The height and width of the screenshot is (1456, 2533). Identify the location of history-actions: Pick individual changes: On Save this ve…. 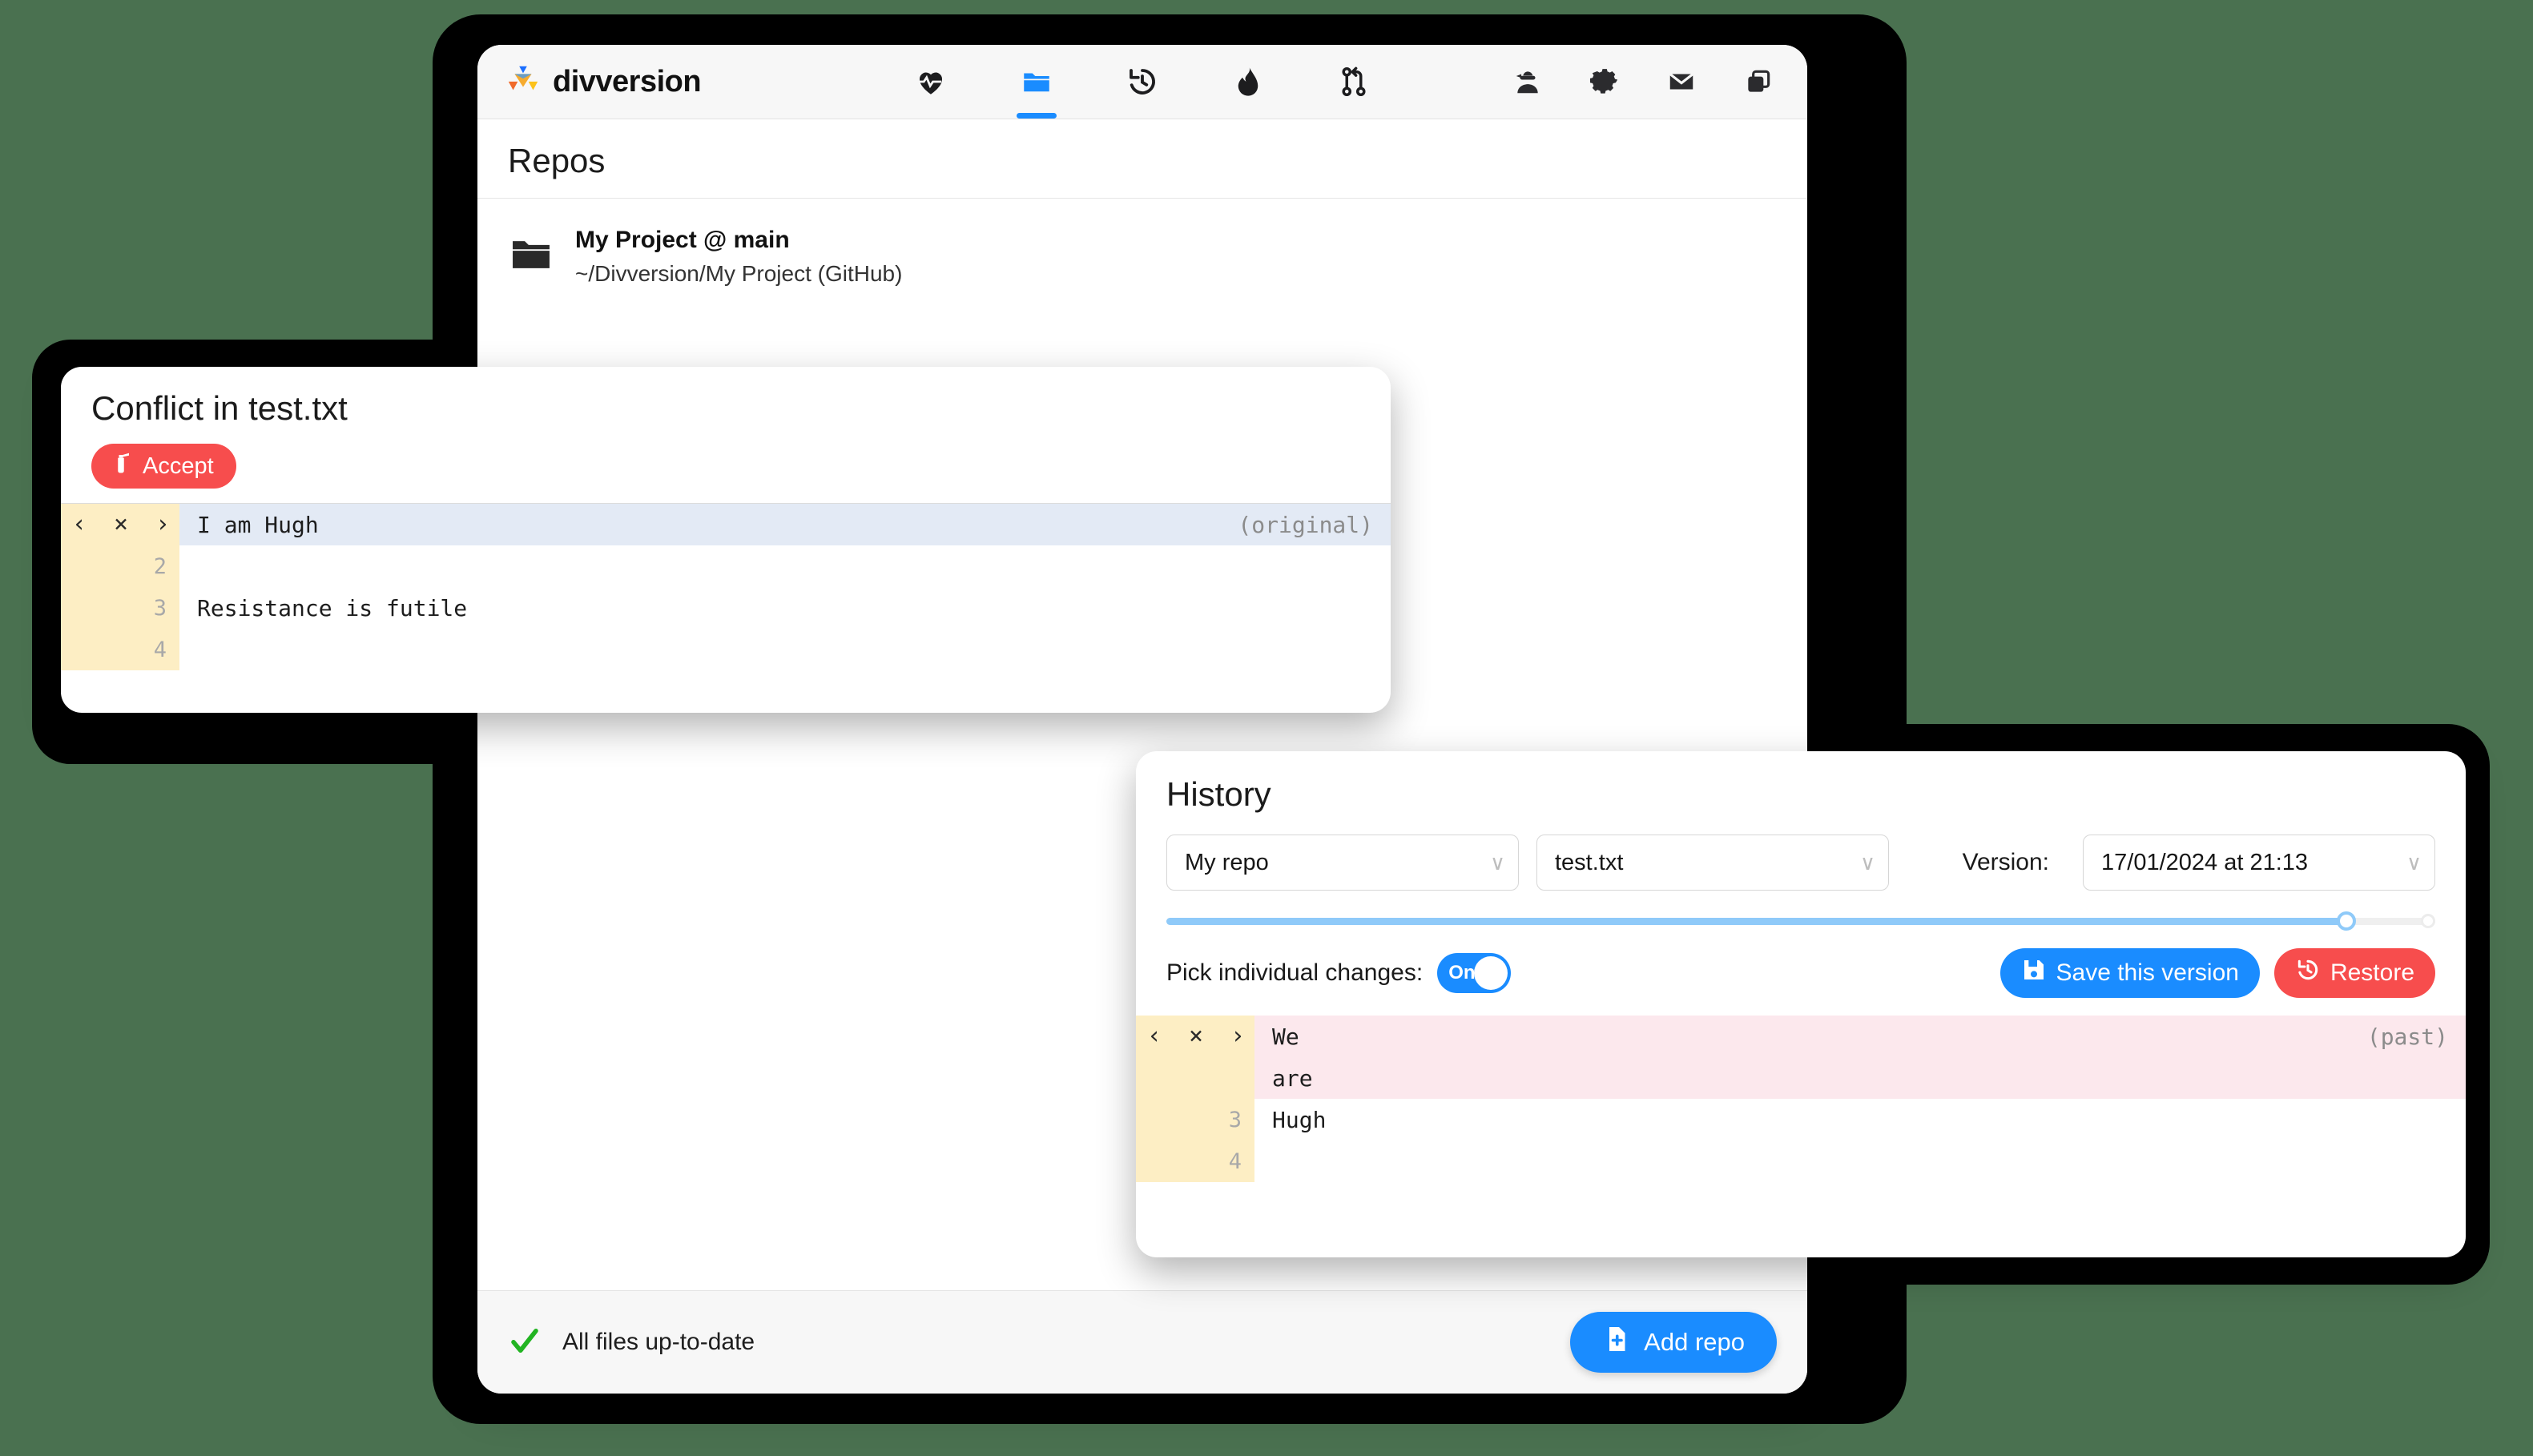
(1801, 964).